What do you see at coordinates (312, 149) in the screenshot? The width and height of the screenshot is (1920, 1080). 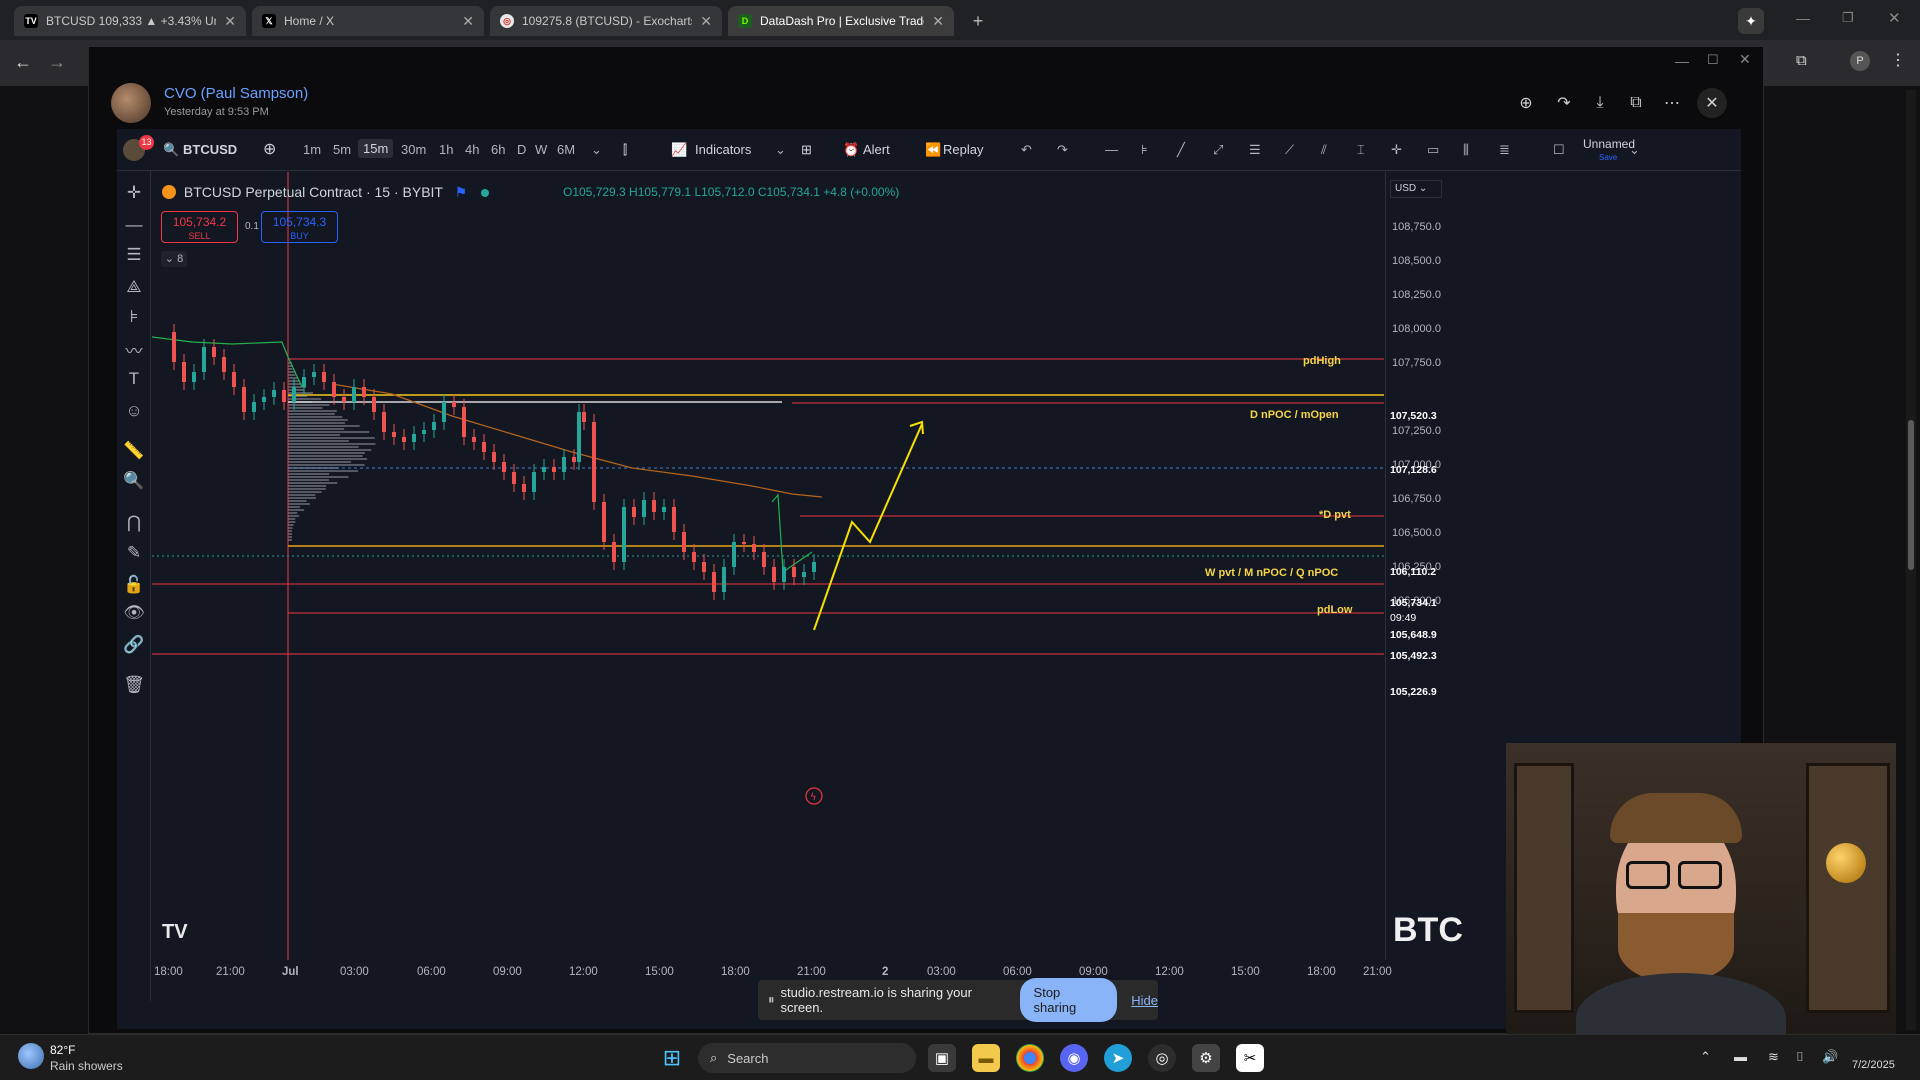 I see `timeframe-1m: 1m` at bounding box center [312, 149].